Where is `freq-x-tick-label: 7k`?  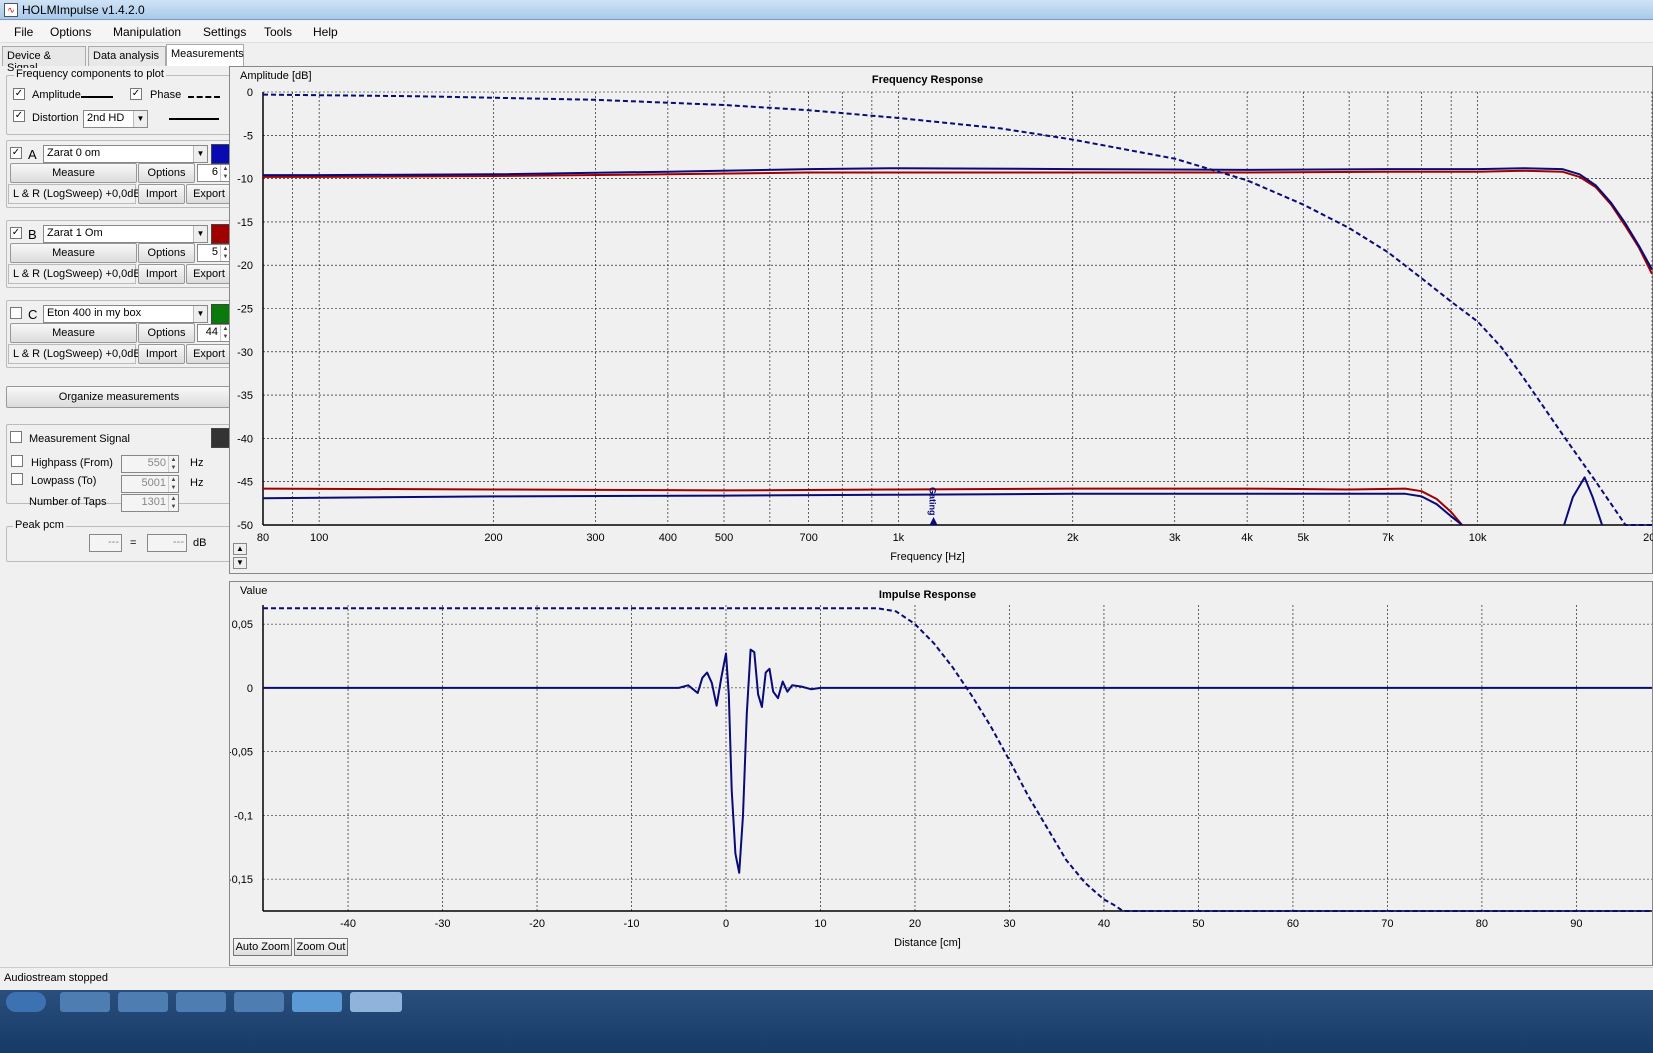
freq-x-tick-label: 7k is located at coordinates (1388, 538).